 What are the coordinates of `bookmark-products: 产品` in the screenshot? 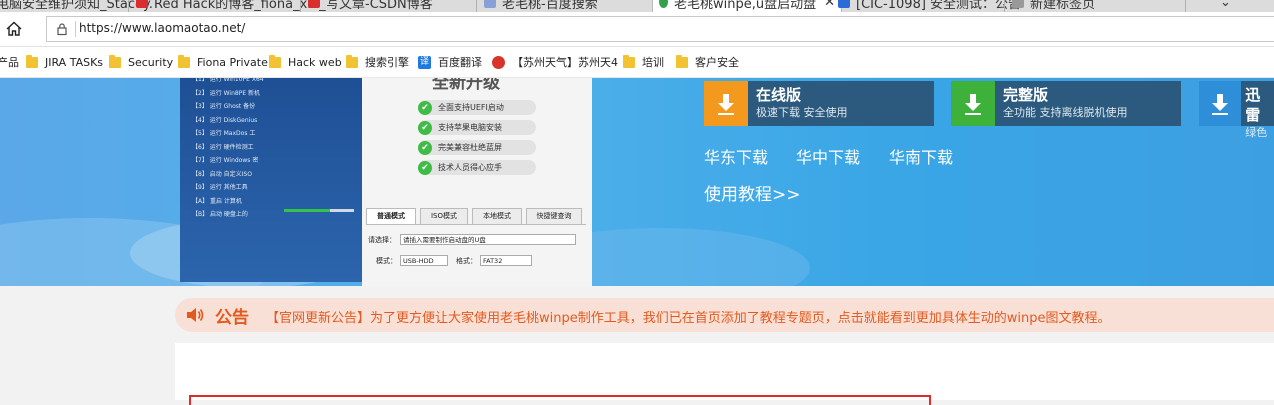 It's located at (9, 62).